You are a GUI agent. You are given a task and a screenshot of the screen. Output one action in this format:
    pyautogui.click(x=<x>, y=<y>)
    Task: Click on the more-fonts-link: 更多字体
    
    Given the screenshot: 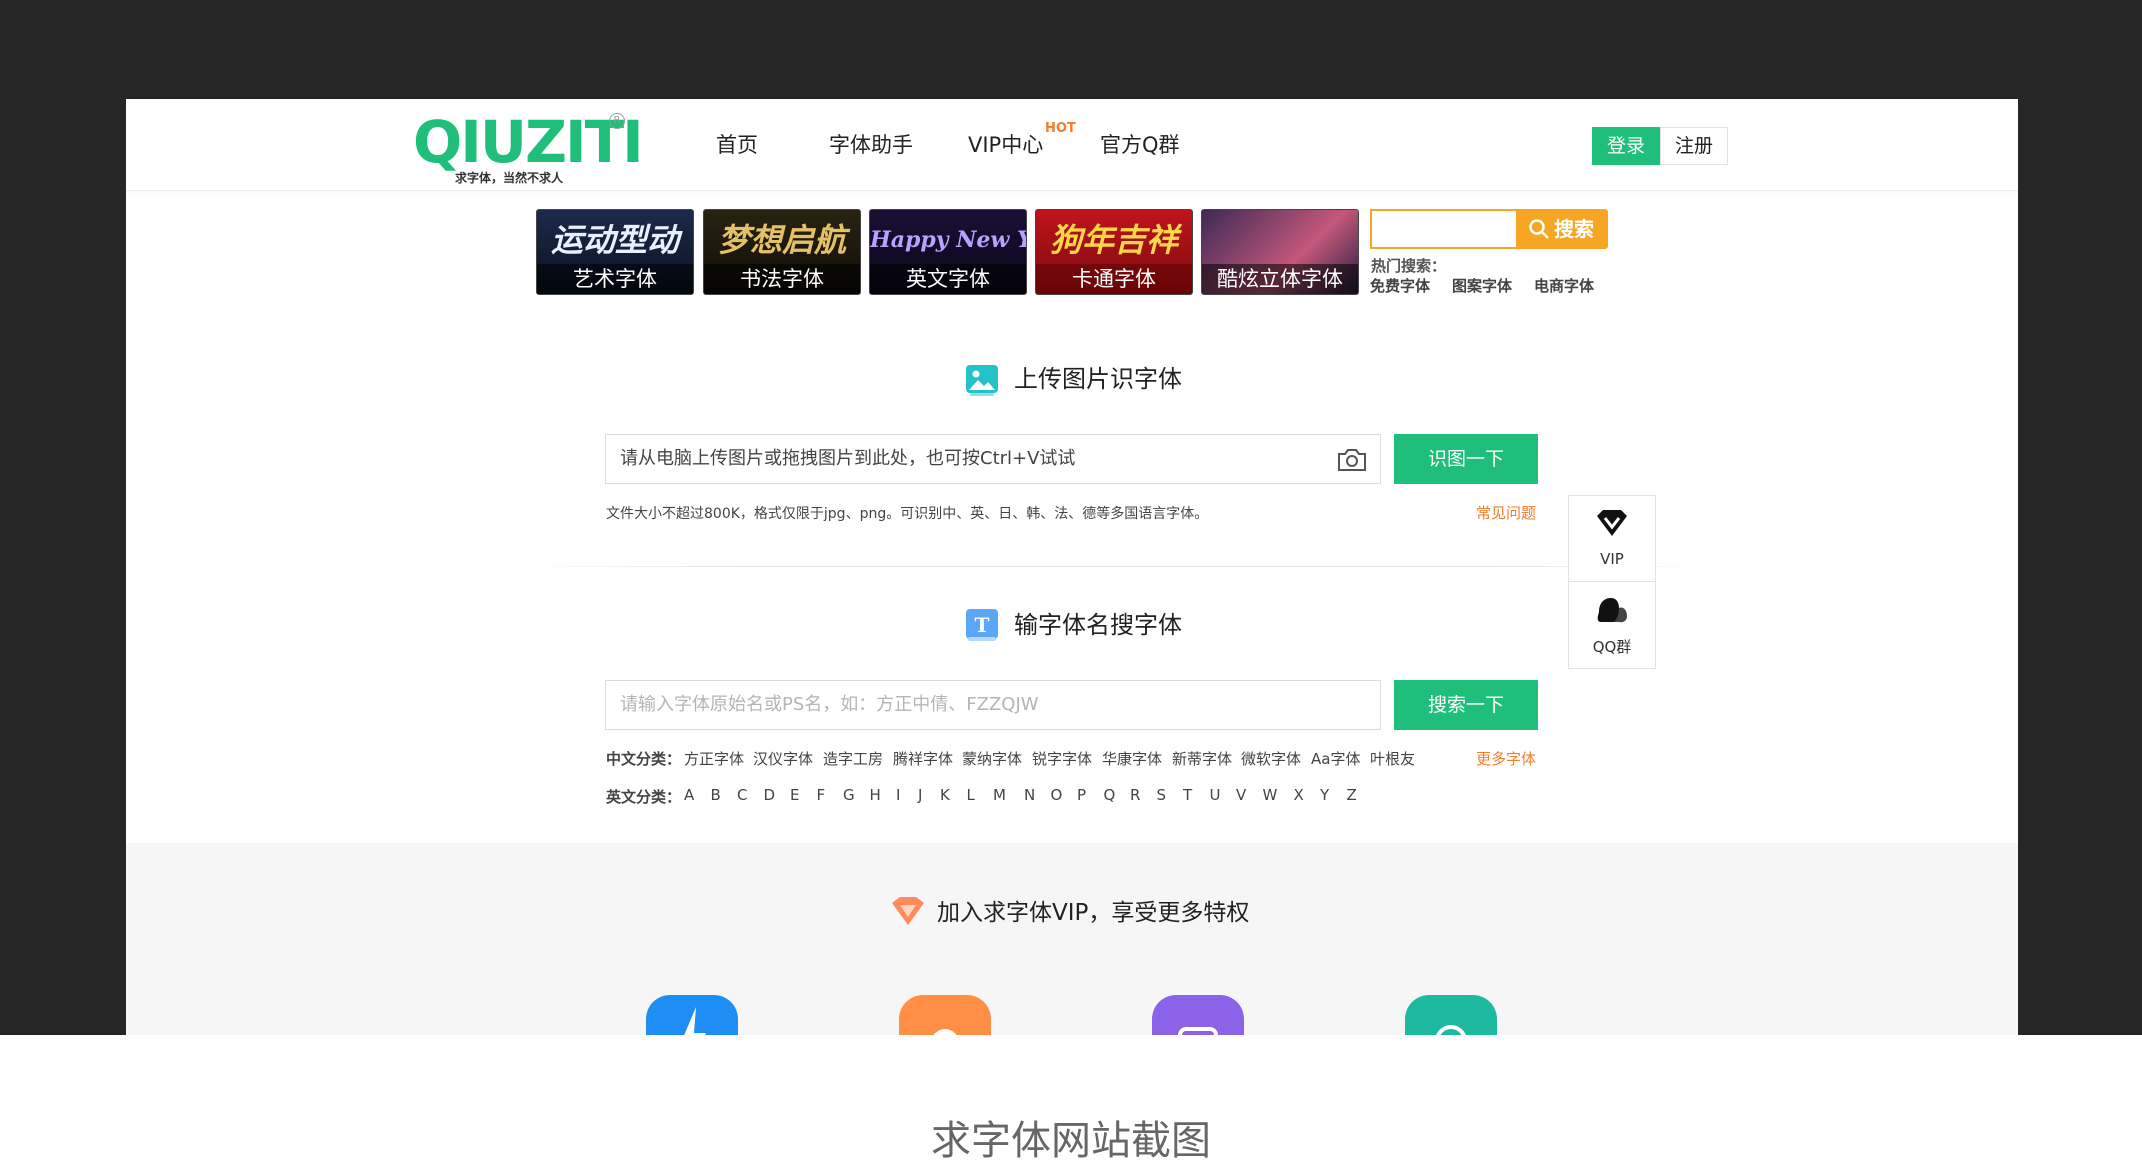 What is the action you would take?
    pyautogui.click(x=1506, y=758)
    